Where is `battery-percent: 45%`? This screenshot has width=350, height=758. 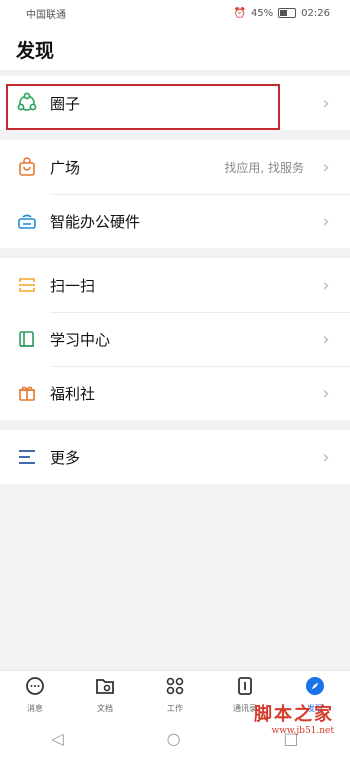
battery-percent: 45% is located at coordinates (262, 13).